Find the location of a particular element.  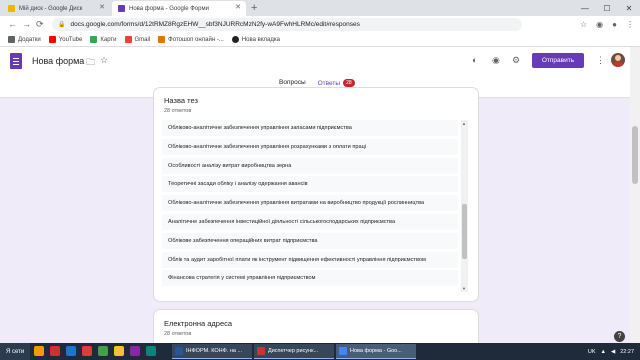

maps-icon is located at coordinates (94, 39).